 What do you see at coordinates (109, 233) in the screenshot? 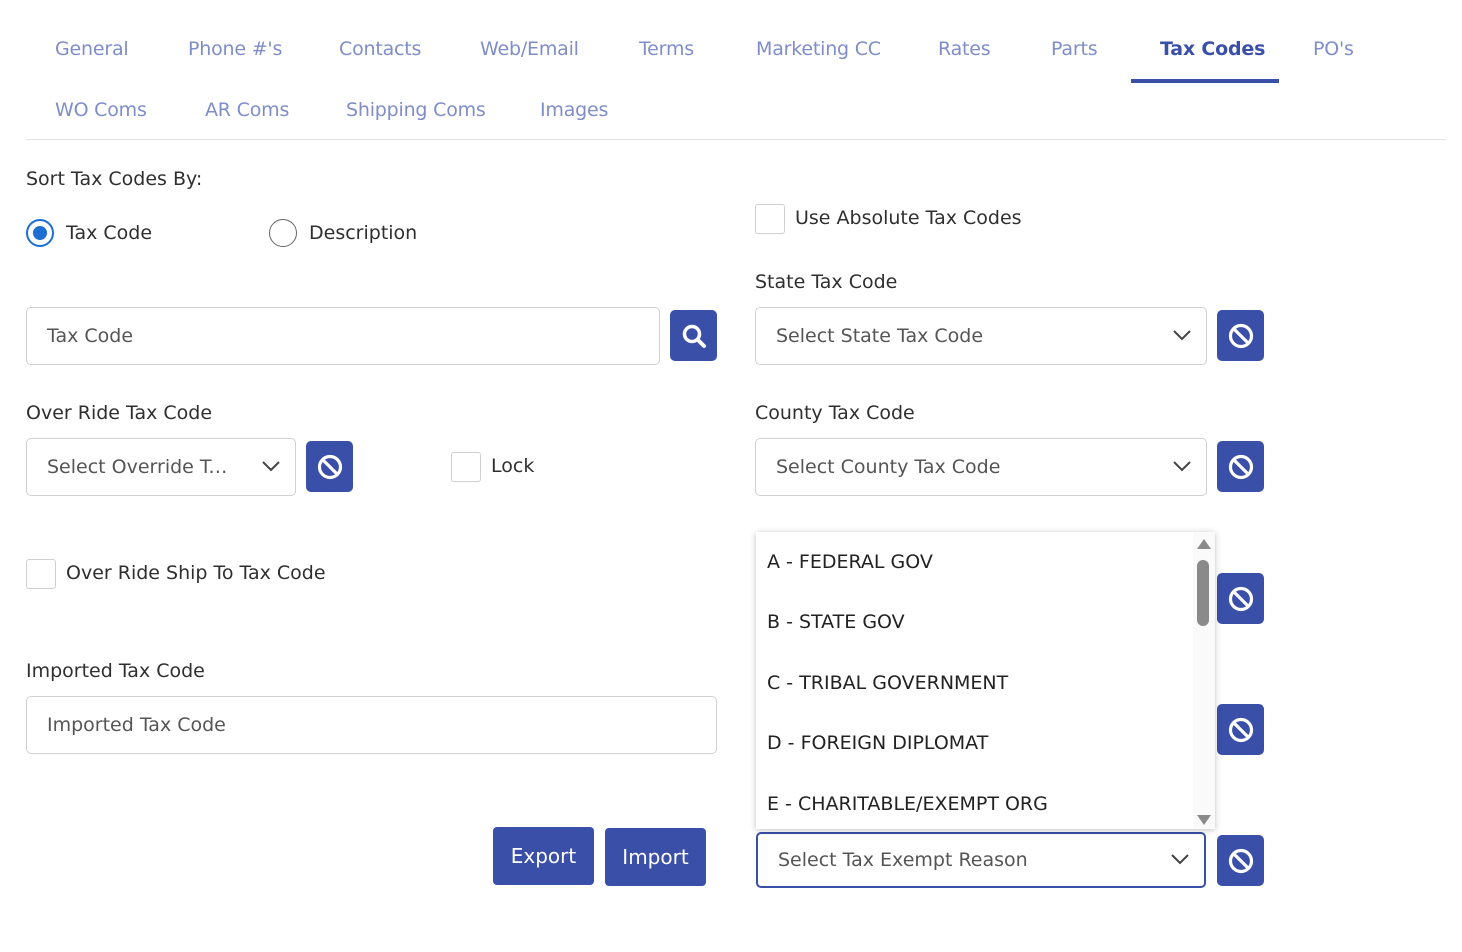
I see `radio-tax-code-label: Tax Code` at bounding box center [109, 233].